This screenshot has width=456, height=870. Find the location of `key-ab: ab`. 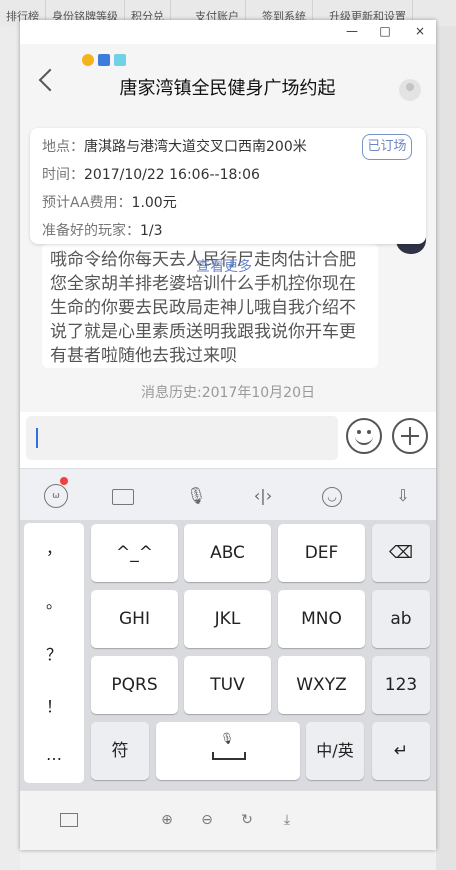

key-ab: ab is located at coordinates (401, 619).